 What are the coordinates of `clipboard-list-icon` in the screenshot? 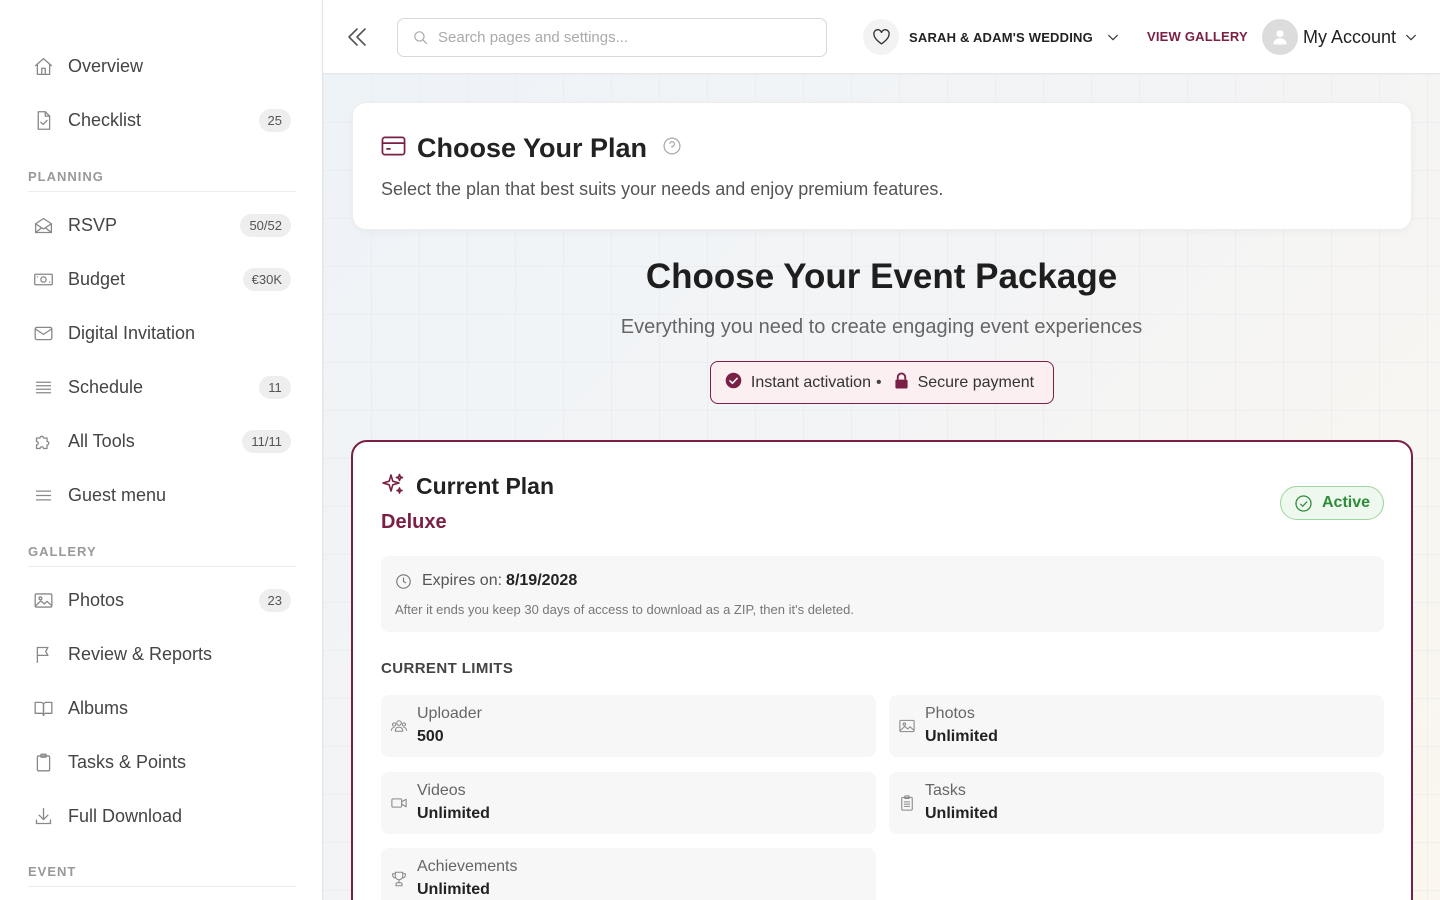 It's located at (907, 803).